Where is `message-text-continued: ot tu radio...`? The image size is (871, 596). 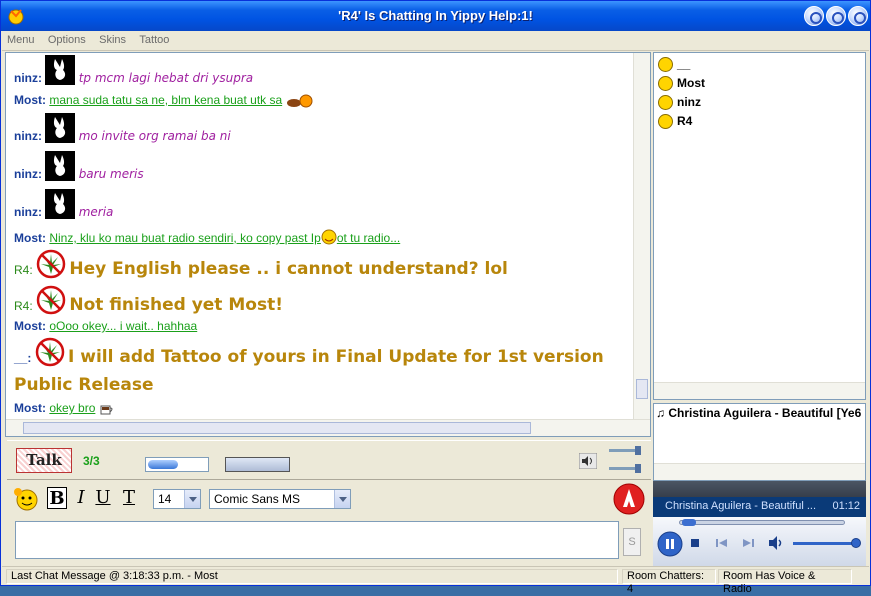
message-text-continued: ot tu radio... is located at coordinates (368, 238).